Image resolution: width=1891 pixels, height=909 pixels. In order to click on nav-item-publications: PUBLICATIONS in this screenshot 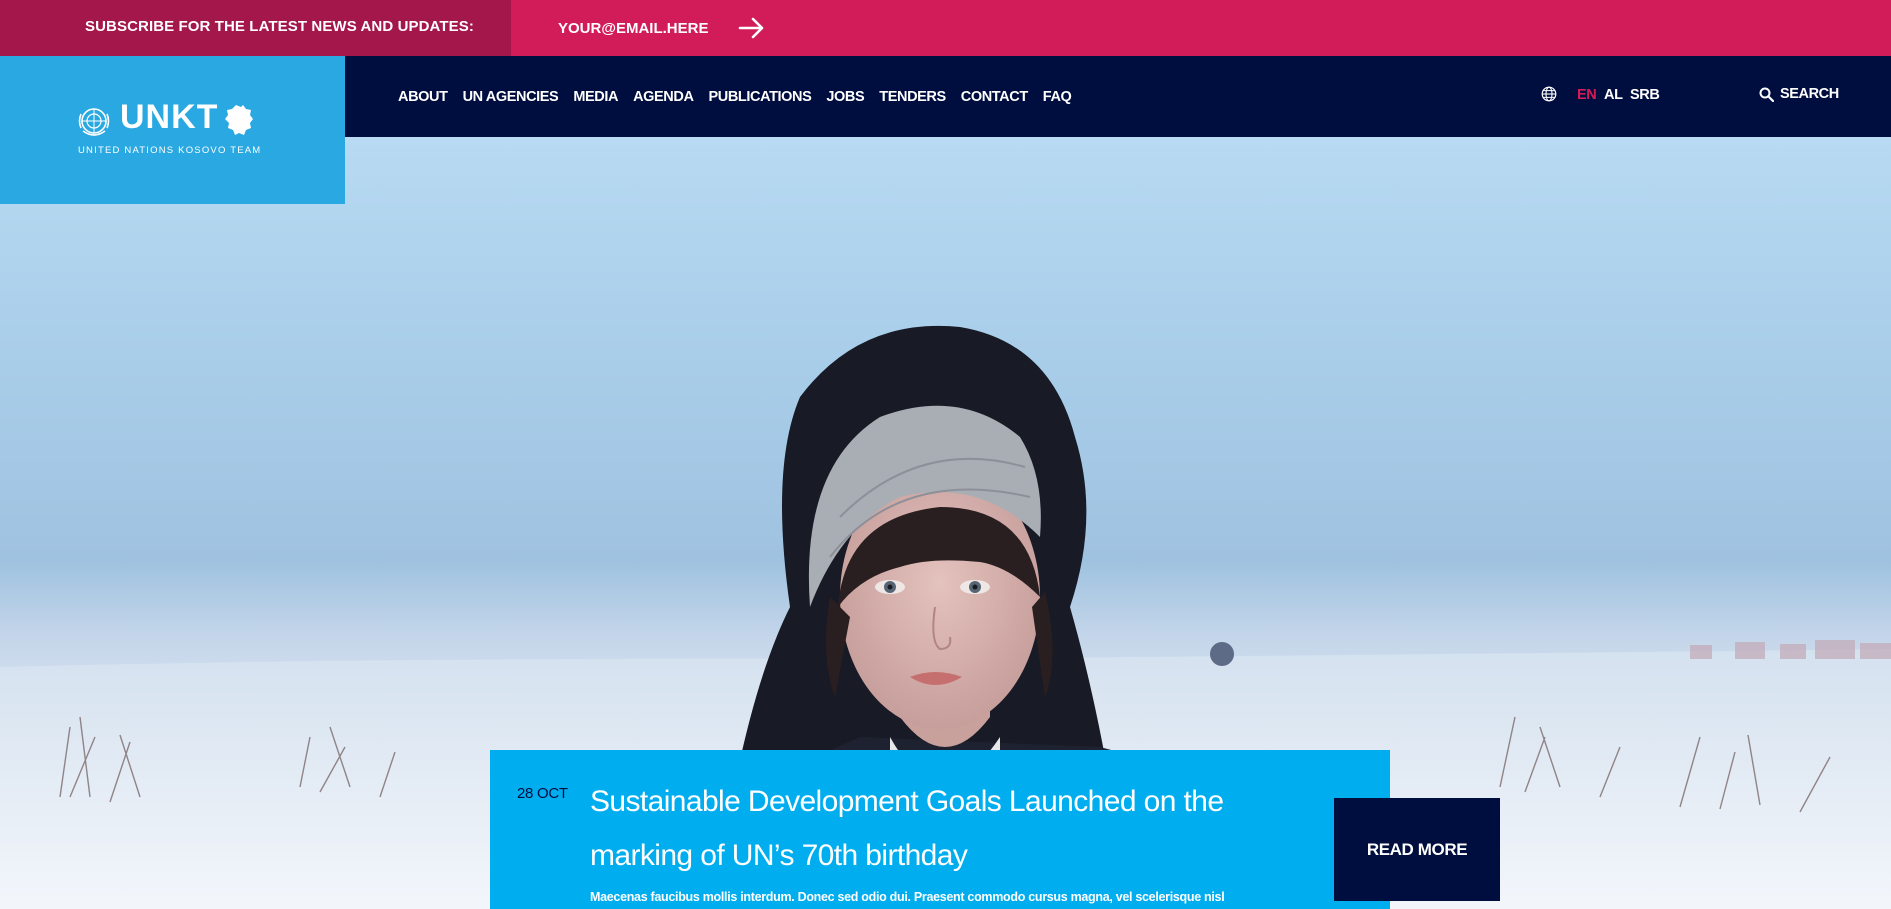, I will do `click(760, 97)`.